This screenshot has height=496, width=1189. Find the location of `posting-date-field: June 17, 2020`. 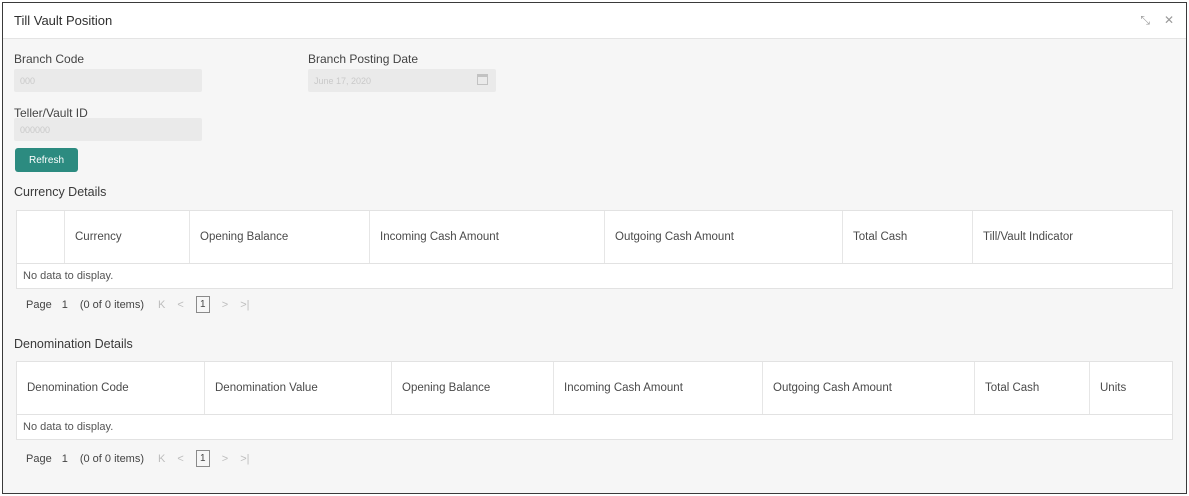

posting-date-field: June 17, 2020 is located at coordinates (402, 80).